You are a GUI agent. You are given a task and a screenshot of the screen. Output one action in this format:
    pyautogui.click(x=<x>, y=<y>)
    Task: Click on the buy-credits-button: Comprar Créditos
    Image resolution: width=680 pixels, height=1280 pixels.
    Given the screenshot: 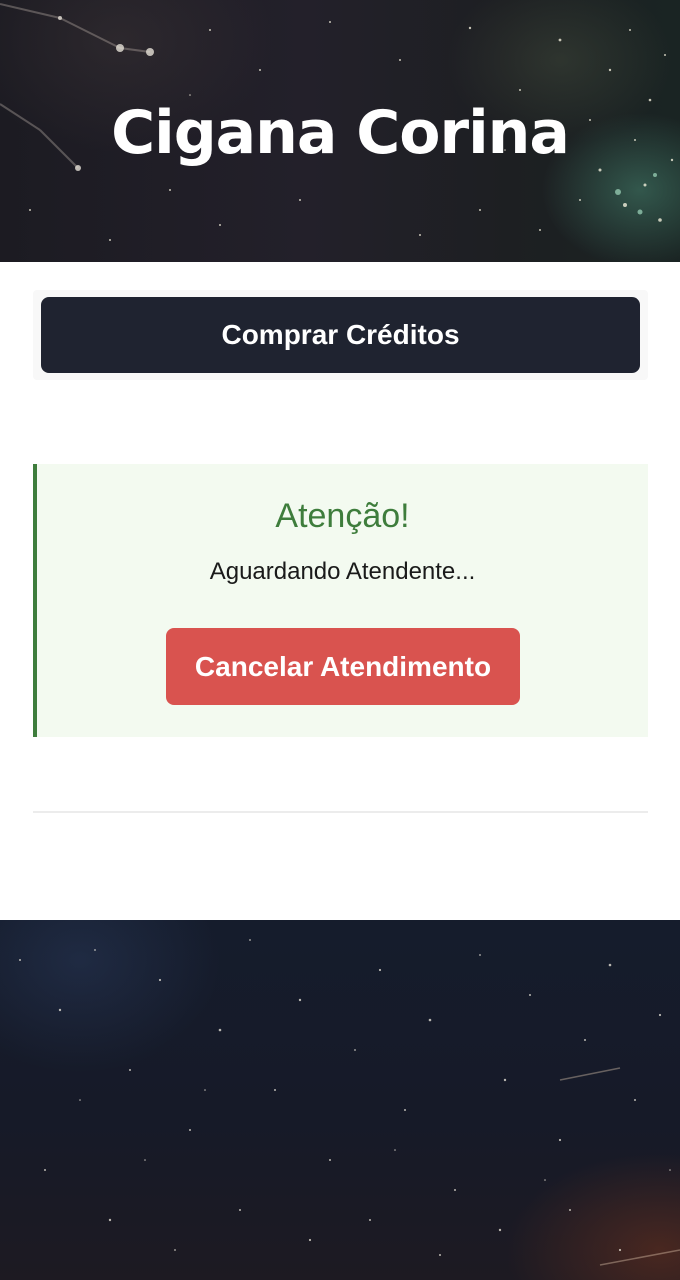 What is the action you would take?
    pyautogui.click(x=340, y=335)
    